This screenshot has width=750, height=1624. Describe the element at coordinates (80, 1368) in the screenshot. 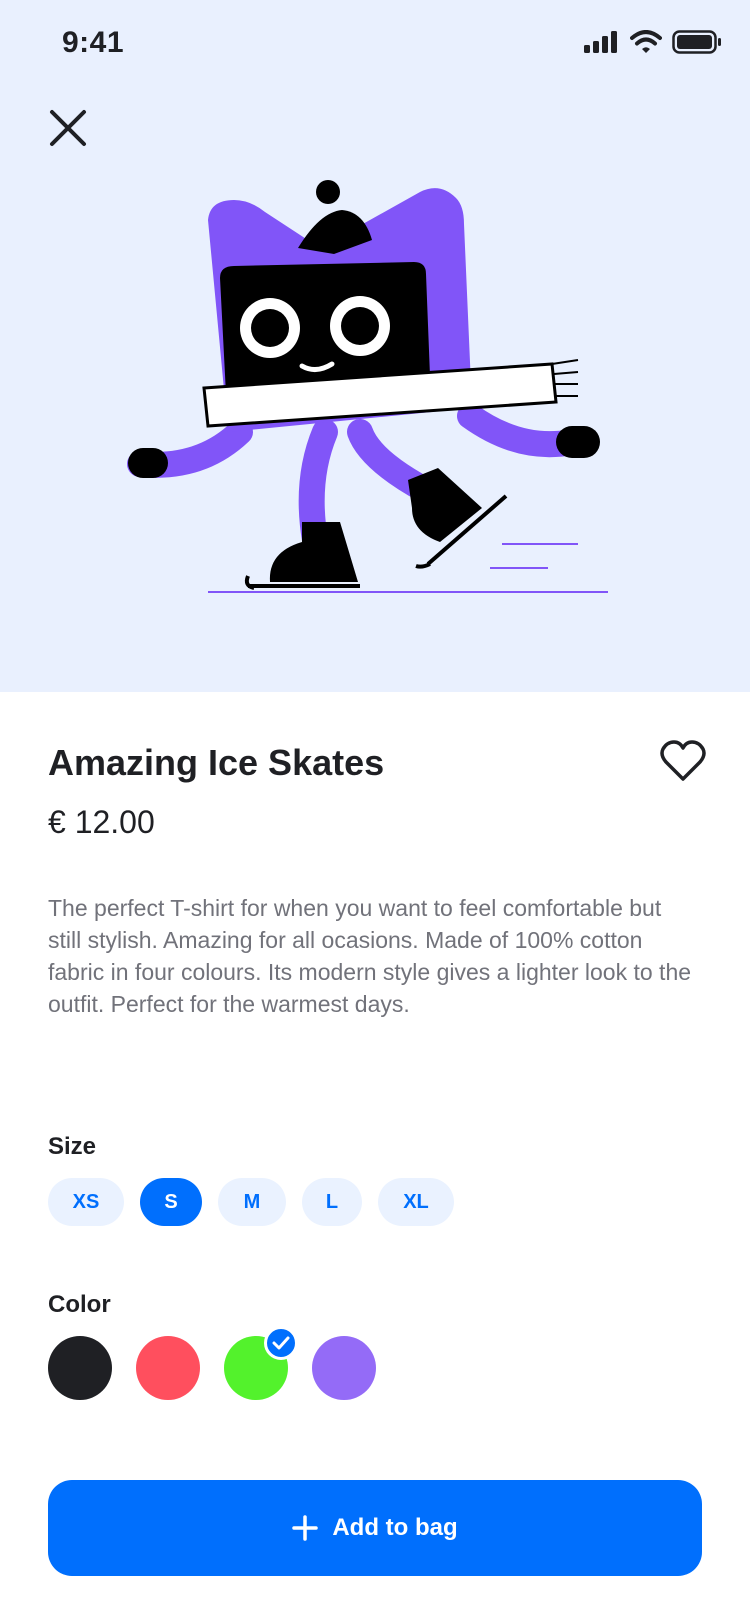

I see `color-swatch-black` at that location.